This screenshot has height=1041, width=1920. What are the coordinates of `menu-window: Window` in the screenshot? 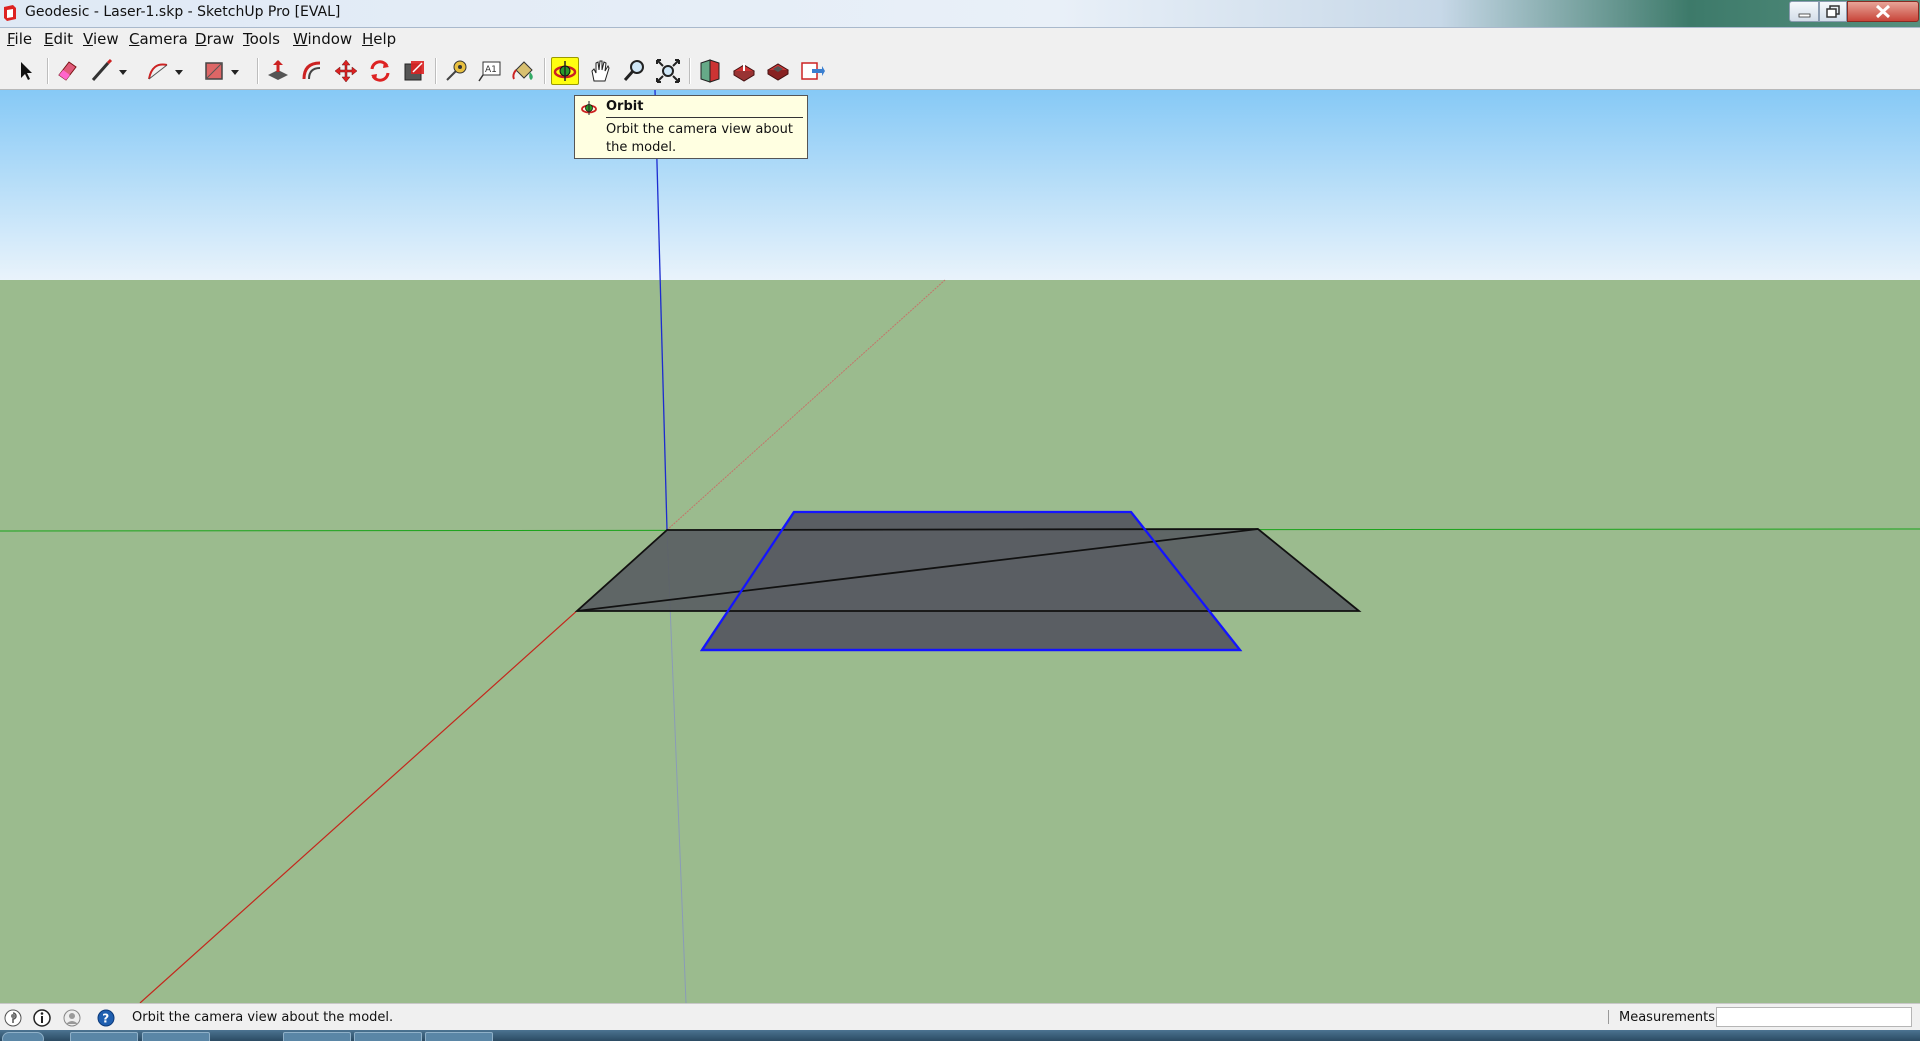 It's located at (322, 39).